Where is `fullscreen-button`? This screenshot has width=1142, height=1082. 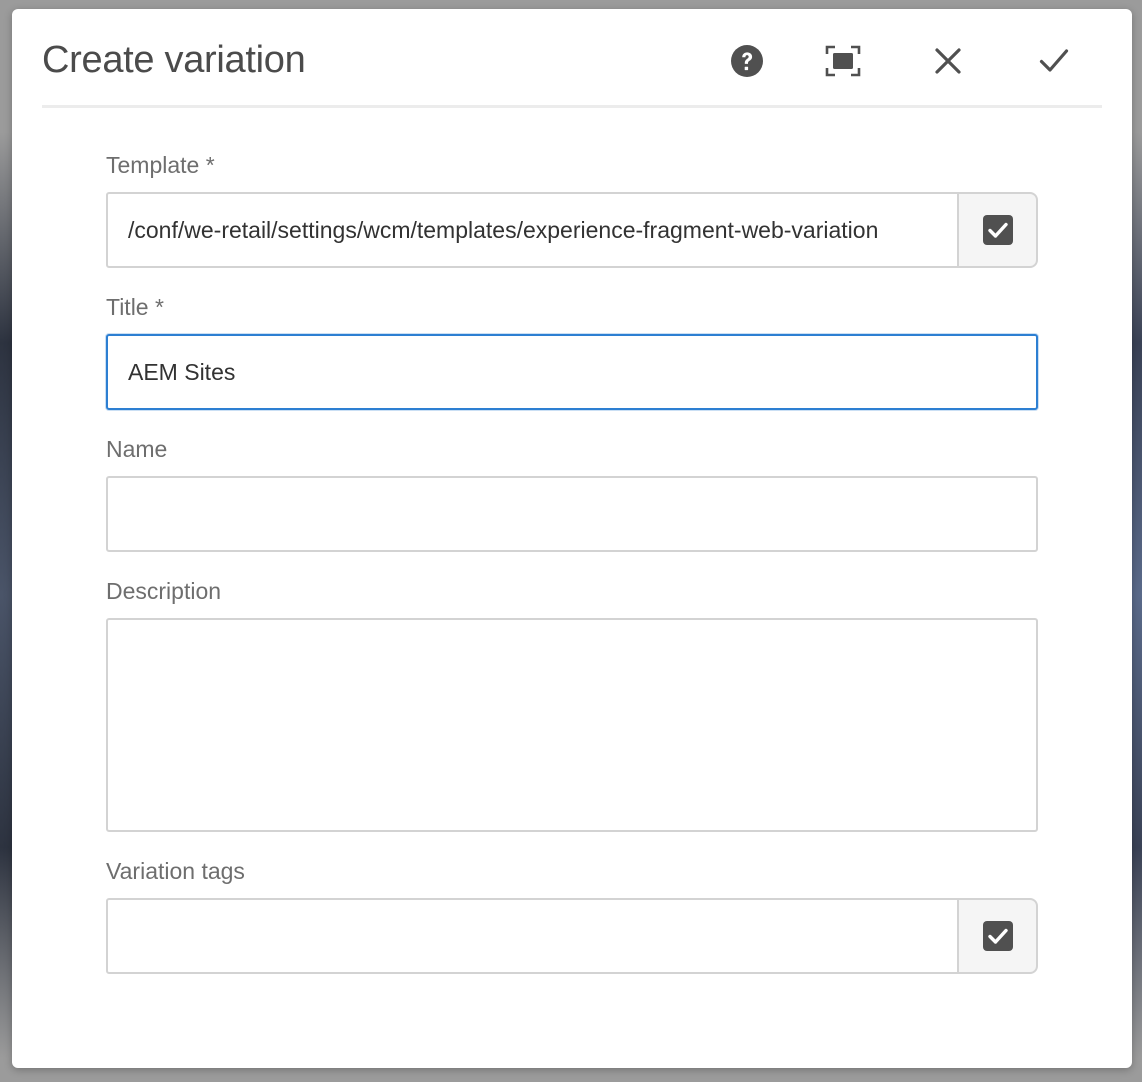
fullscreen-button is located at coordinates (843, 61).